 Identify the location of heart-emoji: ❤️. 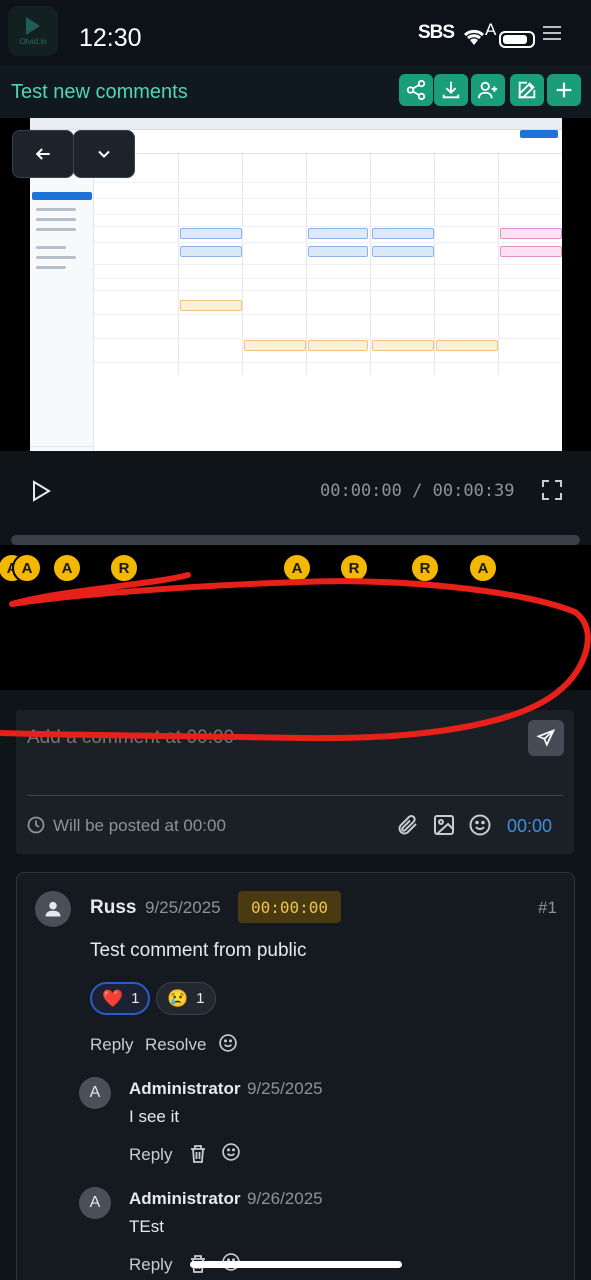
(113, 998).